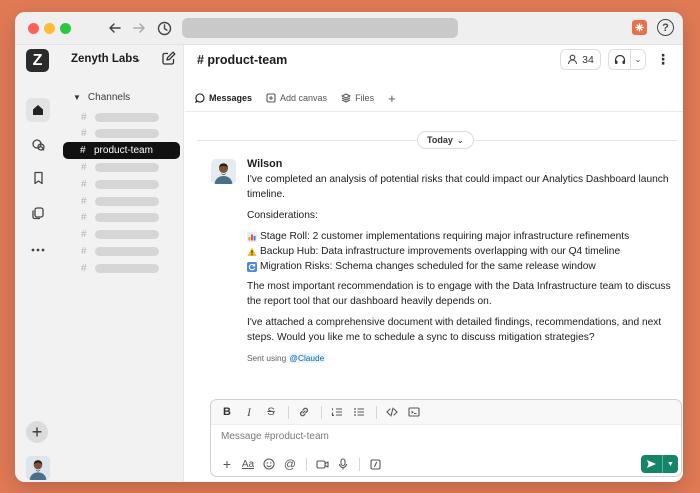 This screenshot has width=700, height=493. I want to click on send-button: ▼, so click(659, 464).